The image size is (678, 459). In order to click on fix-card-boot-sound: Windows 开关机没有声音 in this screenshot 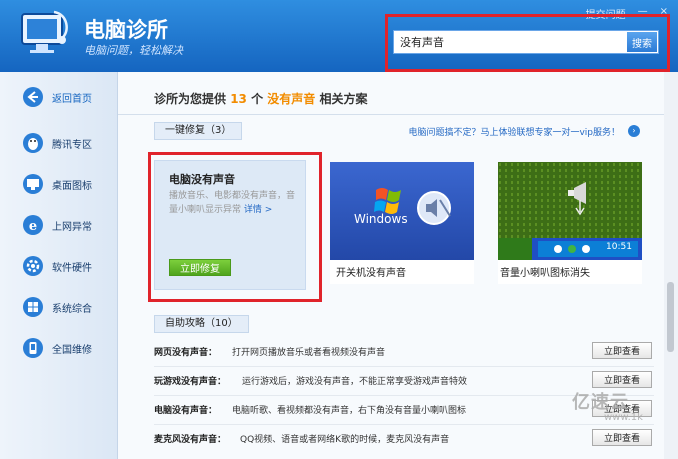, I will do `click(402, 223)`.